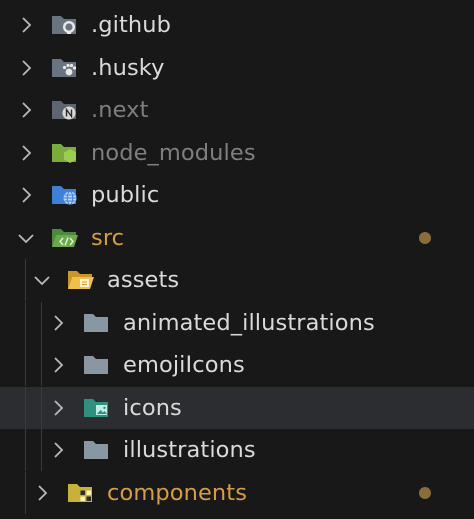 The width and height of the screenshot is (474, 519). What do you see at coordinates (65, 195) in the screenshot?
I see `public-folder-icon` at bounding box center [65, 195].